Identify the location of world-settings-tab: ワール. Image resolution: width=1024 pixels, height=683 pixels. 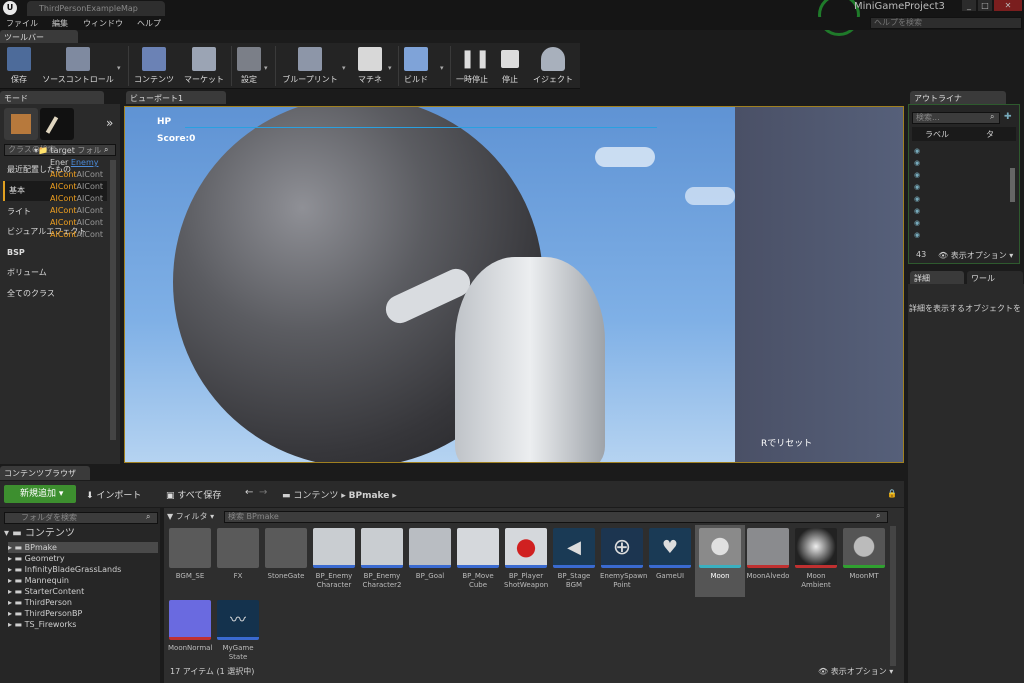
(995, 277).